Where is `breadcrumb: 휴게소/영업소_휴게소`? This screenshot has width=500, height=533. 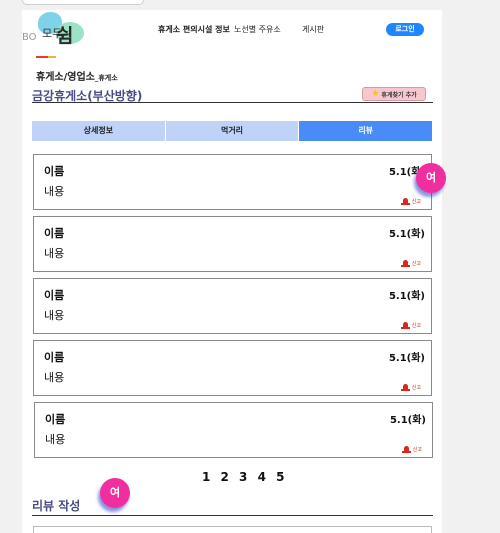 breadcrumb: 휴게소/영업소_휴게소 is located at coordinates (77, 75).